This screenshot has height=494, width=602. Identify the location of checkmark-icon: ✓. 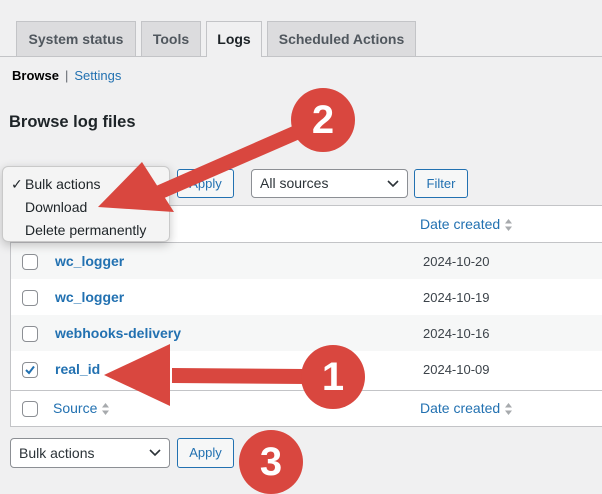
(17, 184).